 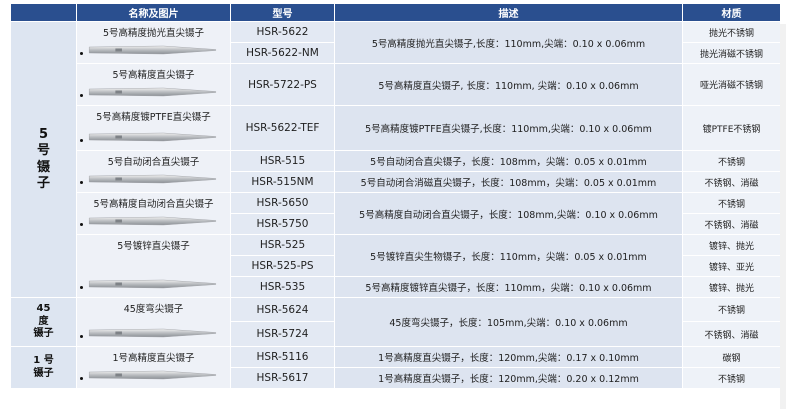 I want to click on material: 镀PTFE不锈钢, so click(x=731, y=128).